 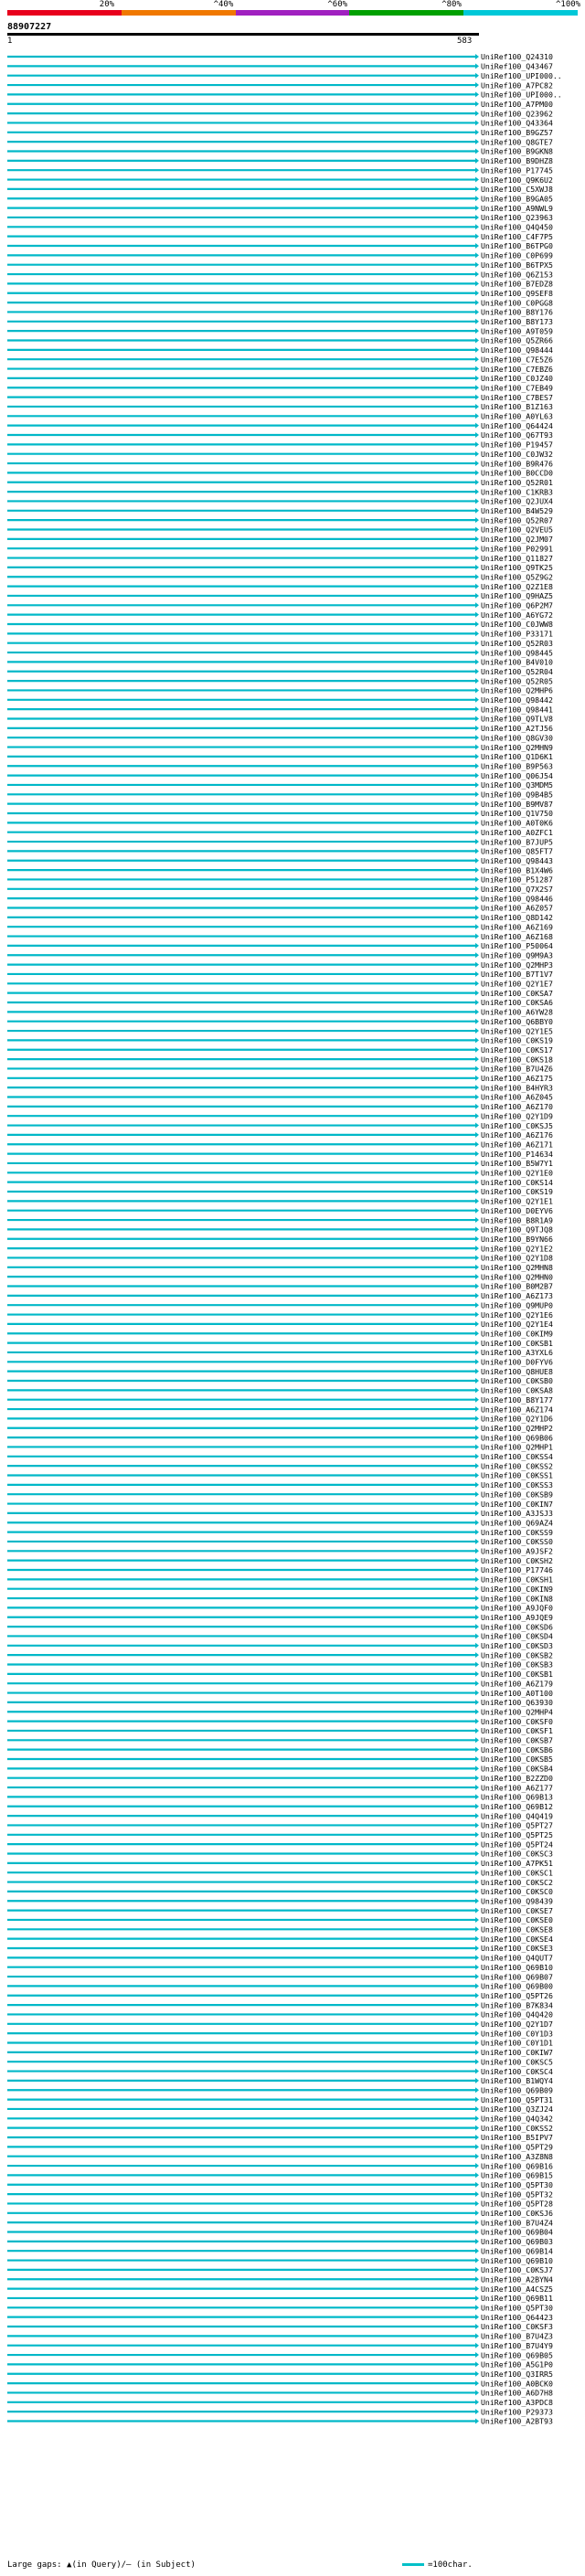 I want to click on hit-label: UniRef100_A9JQF0, so click(x=517, y=1608).